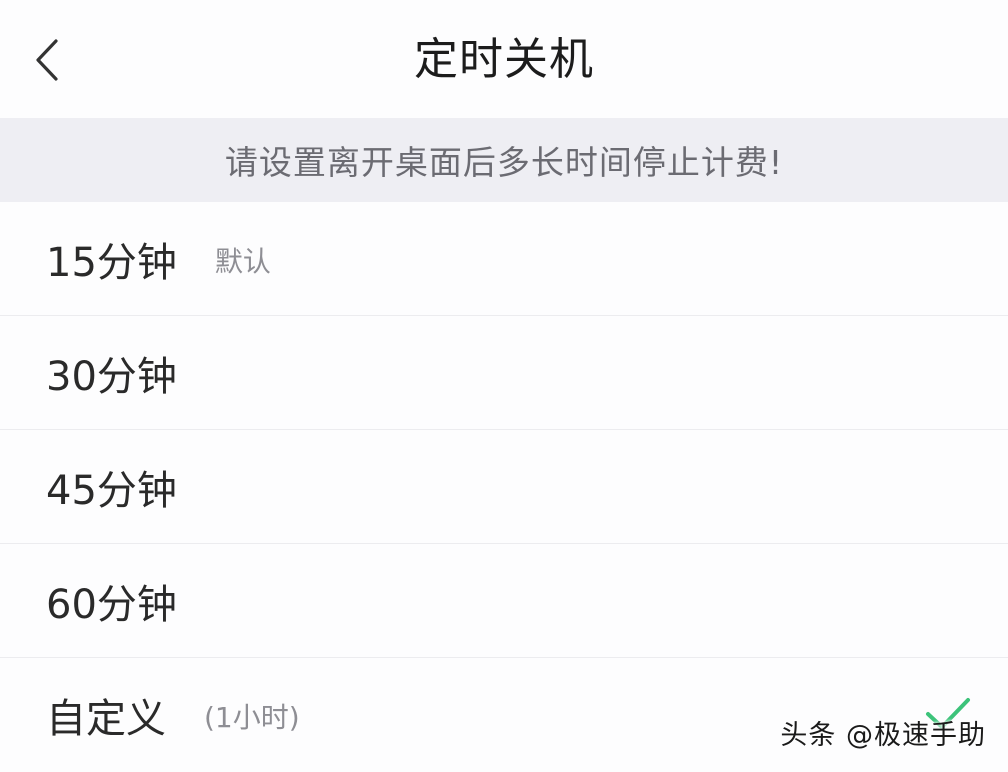  What do you see at coordinates (106, 719) in the screenshot?
I see `option-label: 自定义` at bounding box center [106, 719].